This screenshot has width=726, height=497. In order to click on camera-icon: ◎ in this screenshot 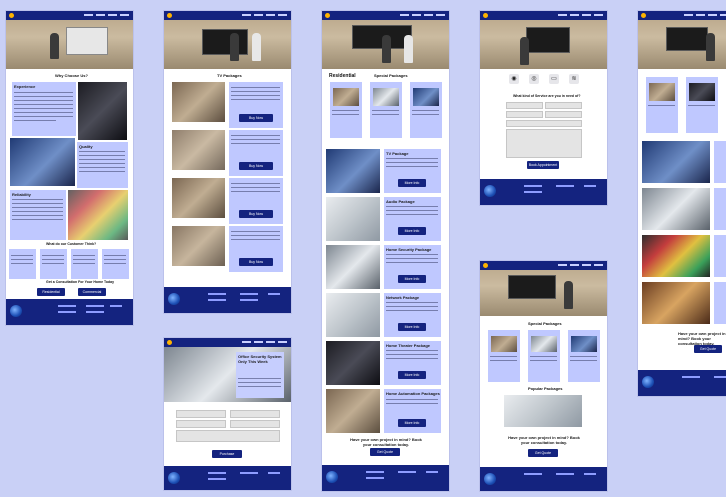, I will do `click(534, 79)`.